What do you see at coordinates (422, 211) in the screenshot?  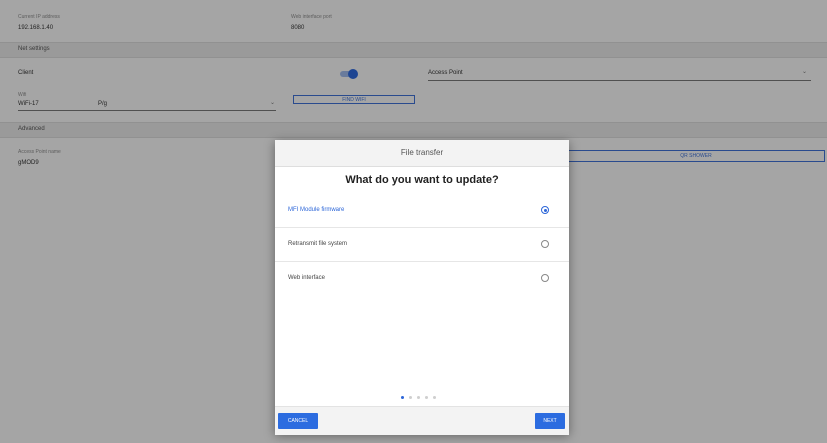 I see `option-mfi-firmware: MFI Module firmware` at bounding box center [422, 211].